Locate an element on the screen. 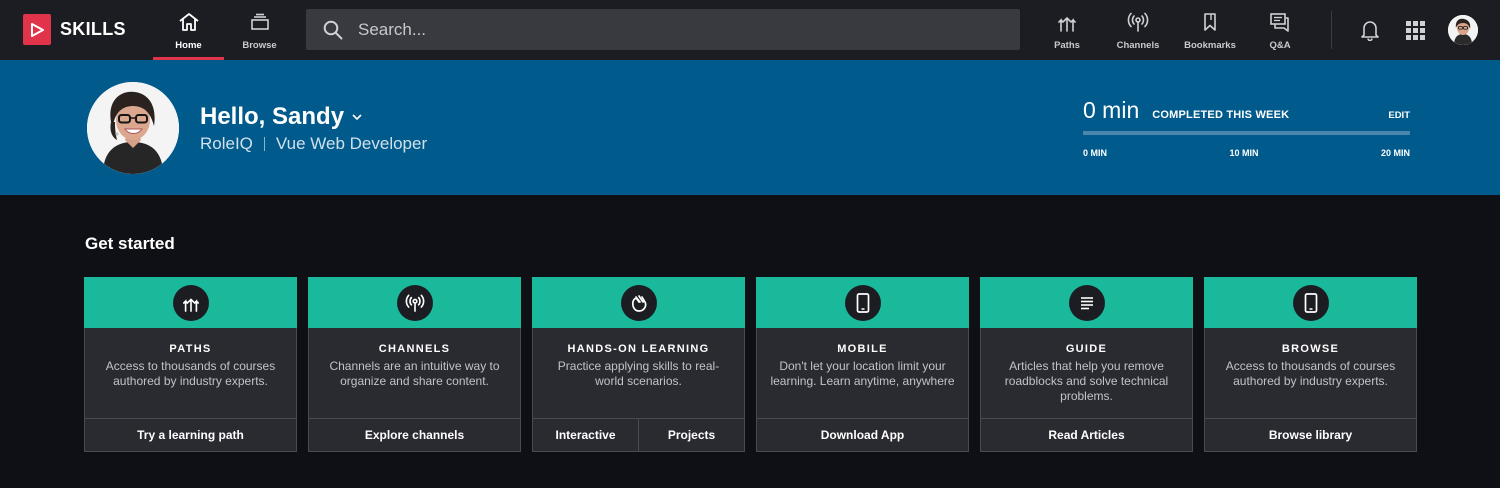  chevron-down-icon is located at coordinates (357, 117).